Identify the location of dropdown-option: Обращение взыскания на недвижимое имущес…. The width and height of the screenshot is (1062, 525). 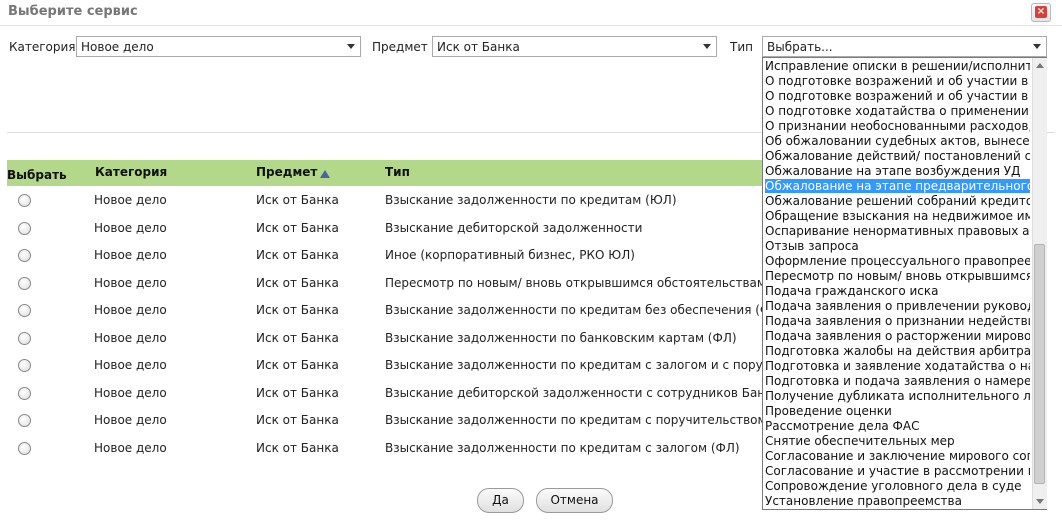
(897, 216).